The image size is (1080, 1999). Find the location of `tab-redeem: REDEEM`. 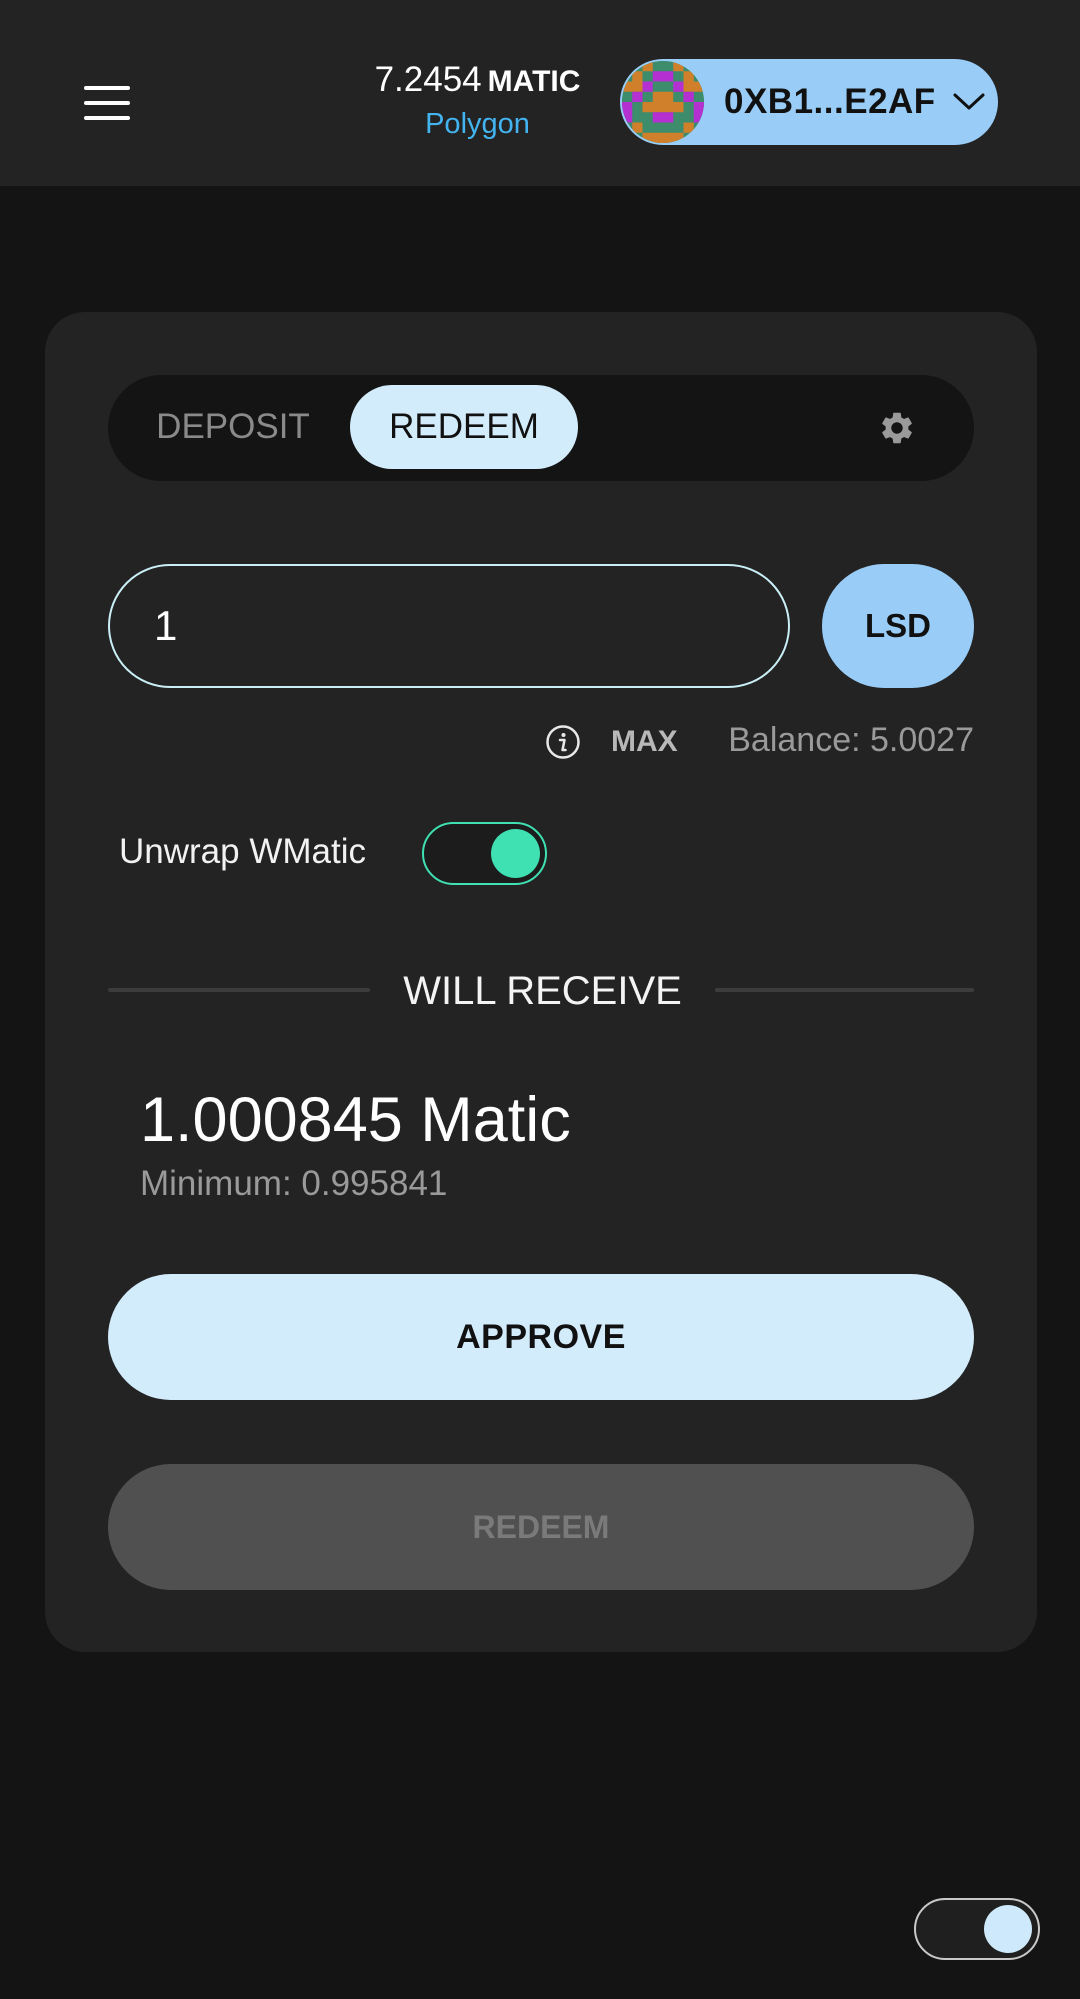

tab-redeem: REDEEM is located at coordinates (464, 427).